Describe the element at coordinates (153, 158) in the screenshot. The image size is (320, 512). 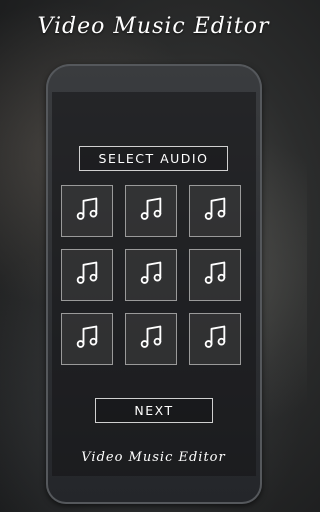
I see `select-audio-button: SELECT AUDIO` at that location.